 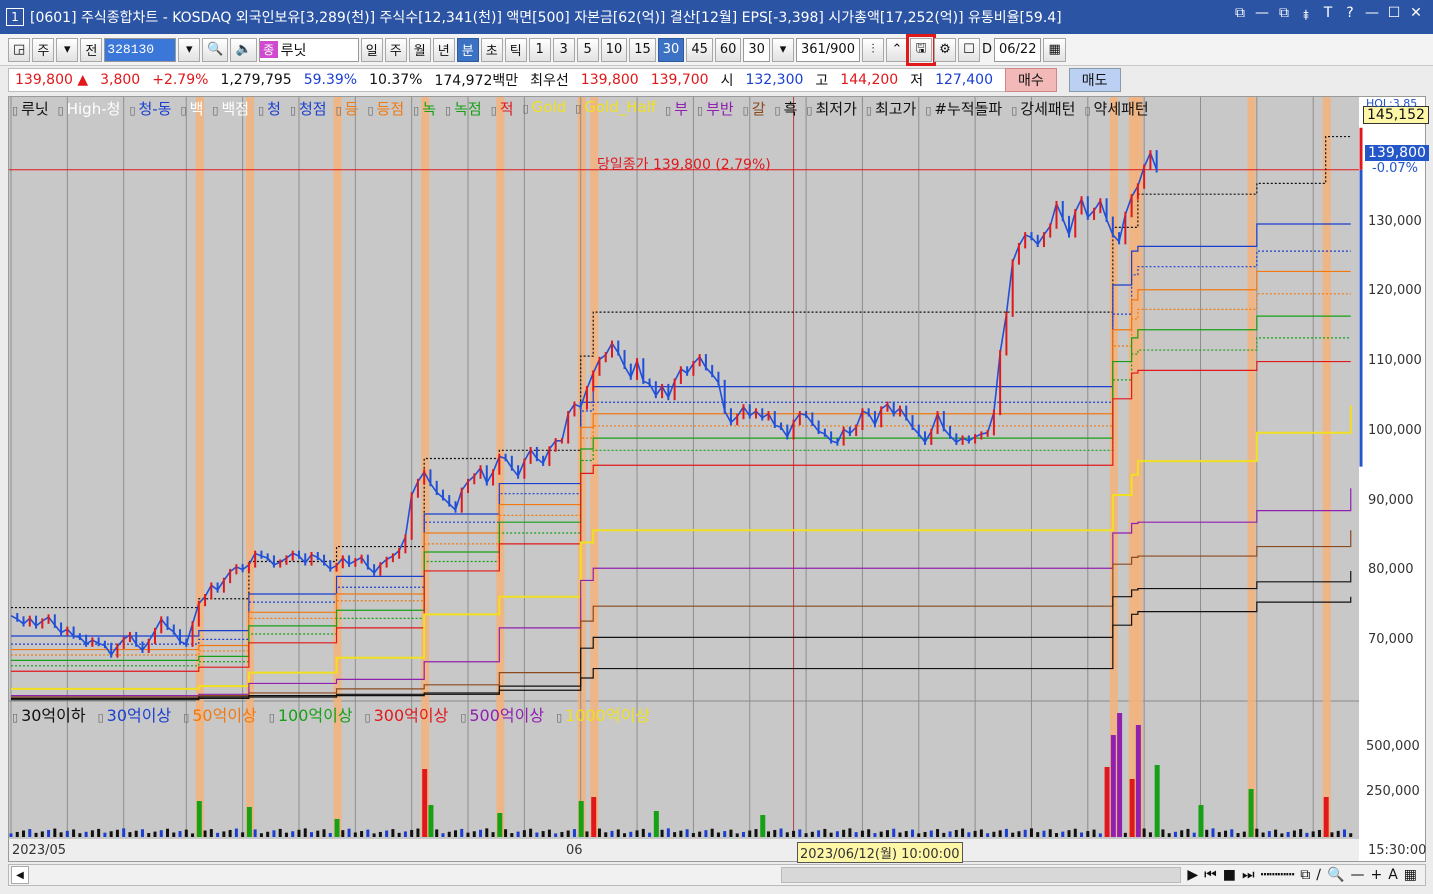 I want to click on help-icon: ?, so click(x=1350, y=17).